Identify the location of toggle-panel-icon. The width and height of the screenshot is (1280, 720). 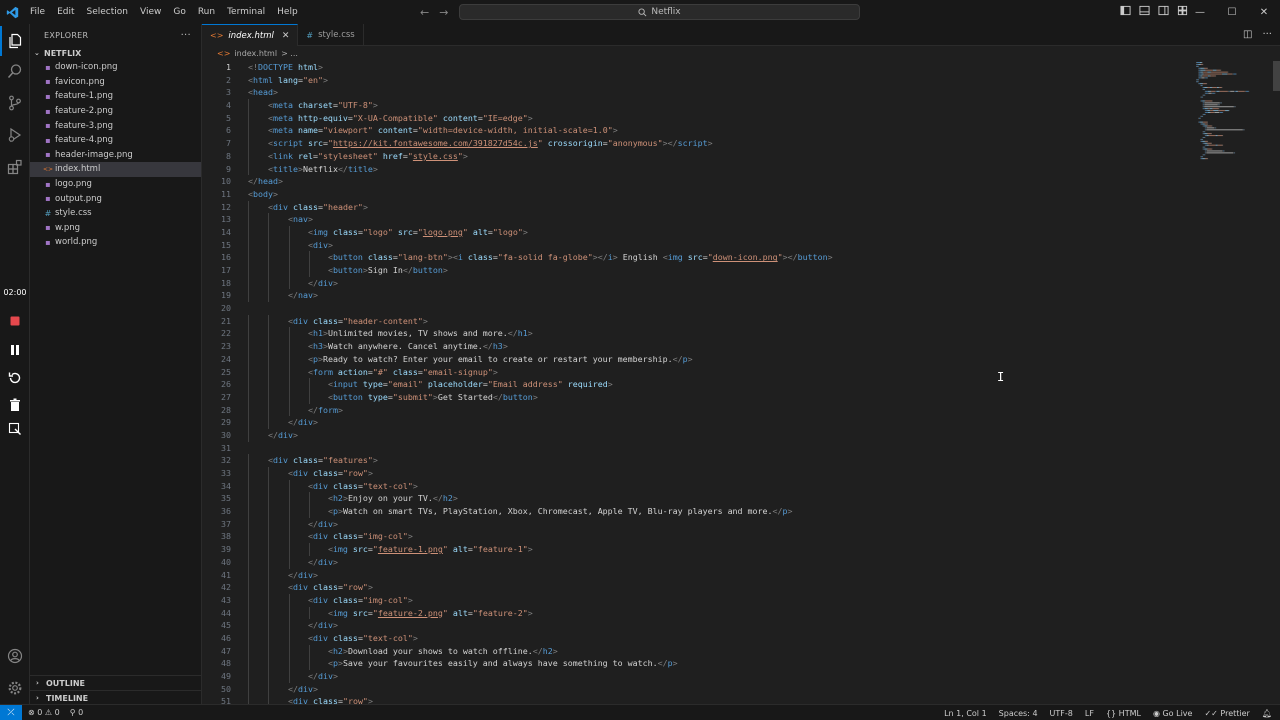
(1144, 10).